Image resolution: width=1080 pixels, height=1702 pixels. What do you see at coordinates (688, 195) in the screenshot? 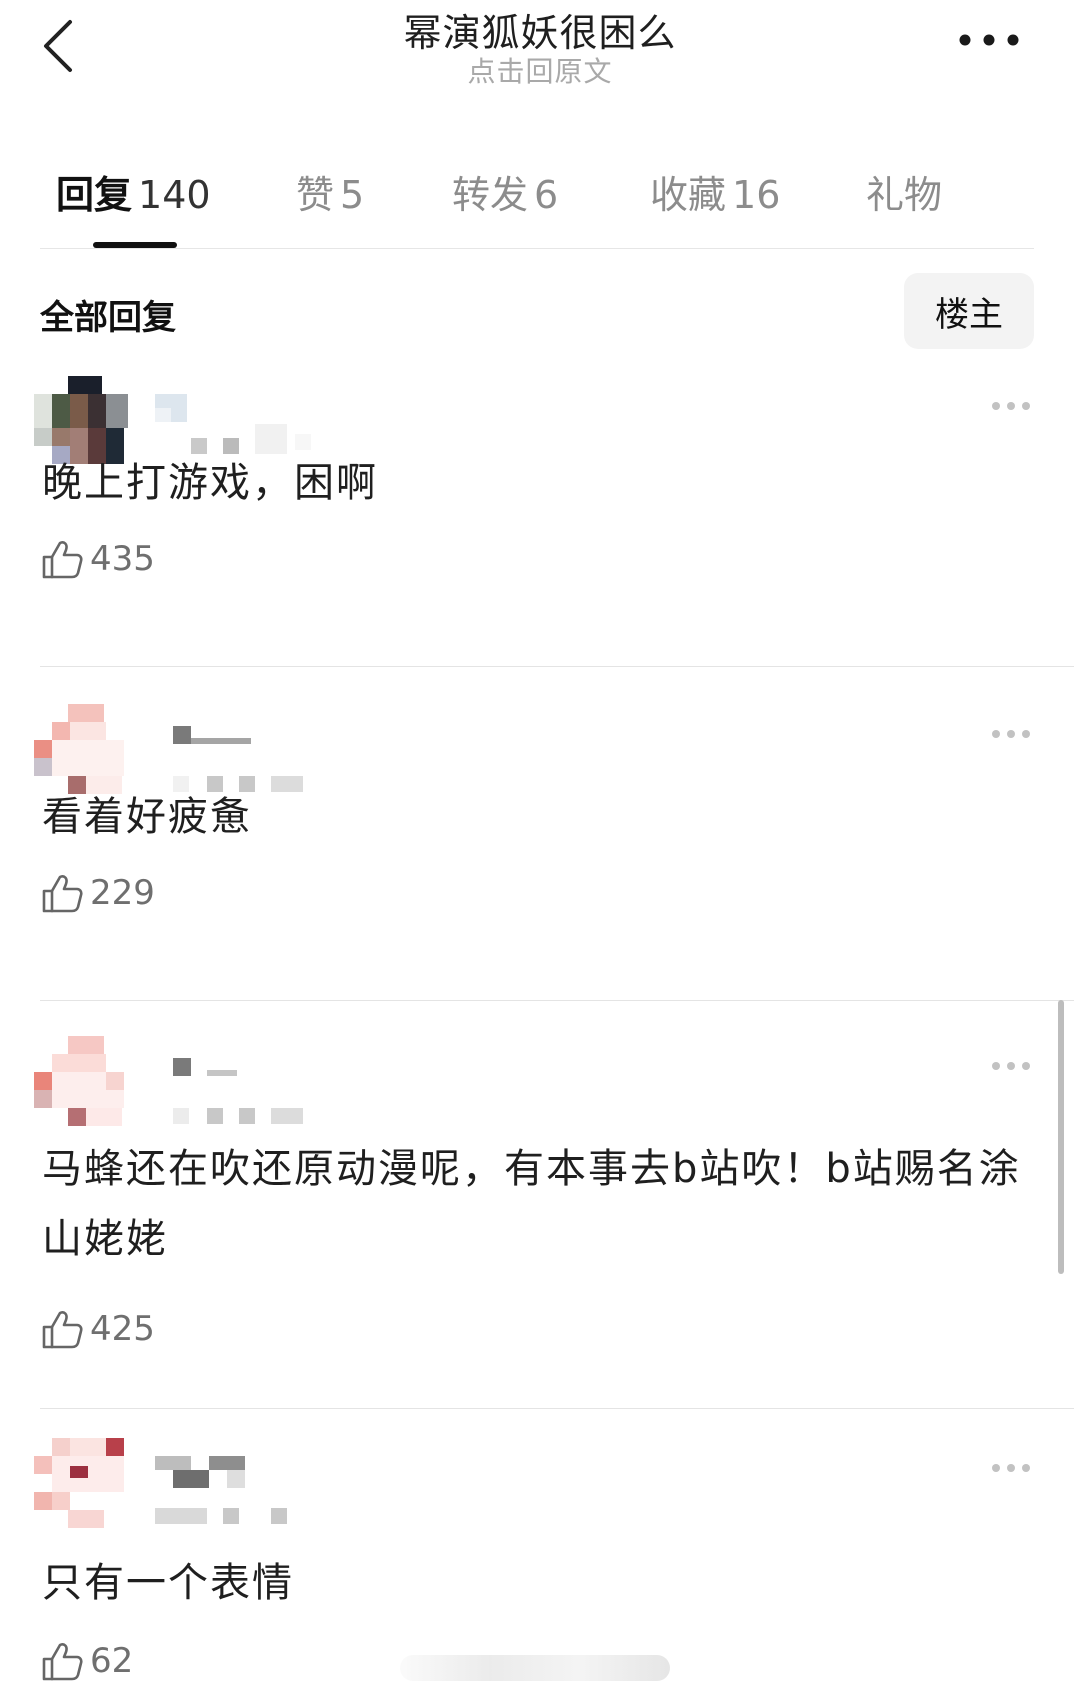
I see `tab-label: 收藏` at bounding box center [688, 195].